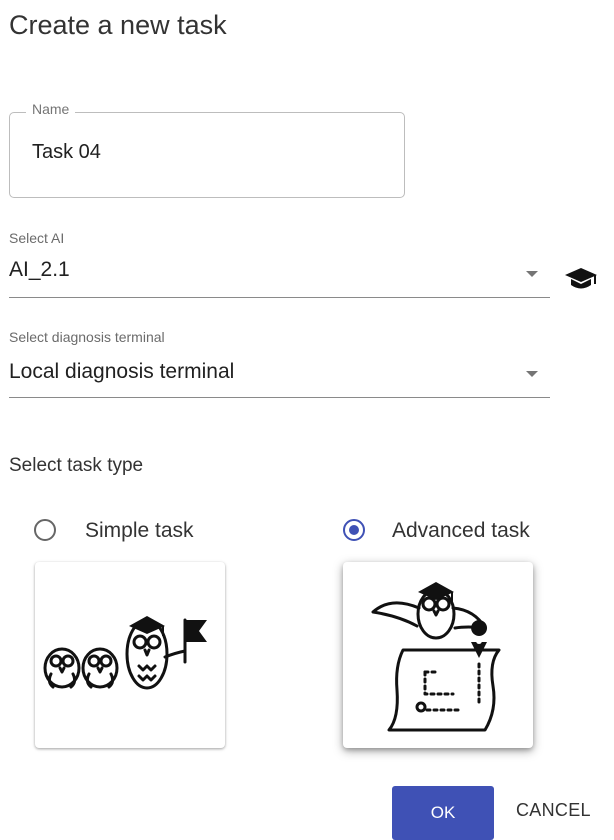 The image size is (614, 840). Describe the element at coordinates (121, 372) in the screenshot. I see `select-terminal-value: Local diagnosis terminal` at that location.